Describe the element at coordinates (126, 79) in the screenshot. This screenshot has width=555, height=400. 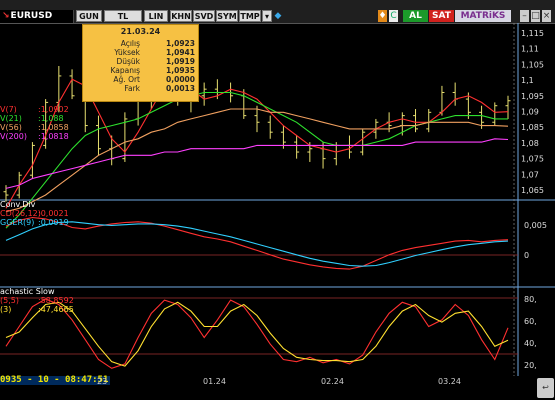
I see `tooltip-label: Ağ. Ort` at that location.